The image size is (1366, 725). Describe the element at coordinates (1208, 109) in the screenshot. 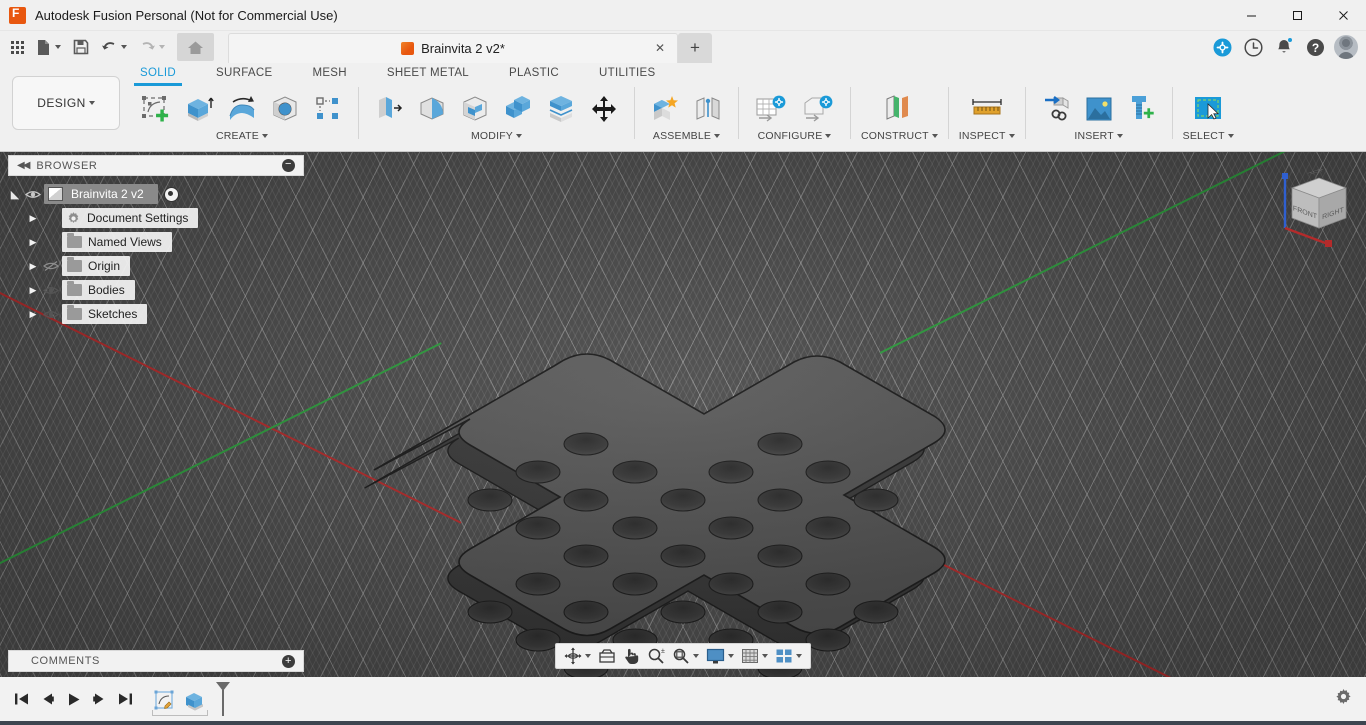

I see `select-button` at that location.